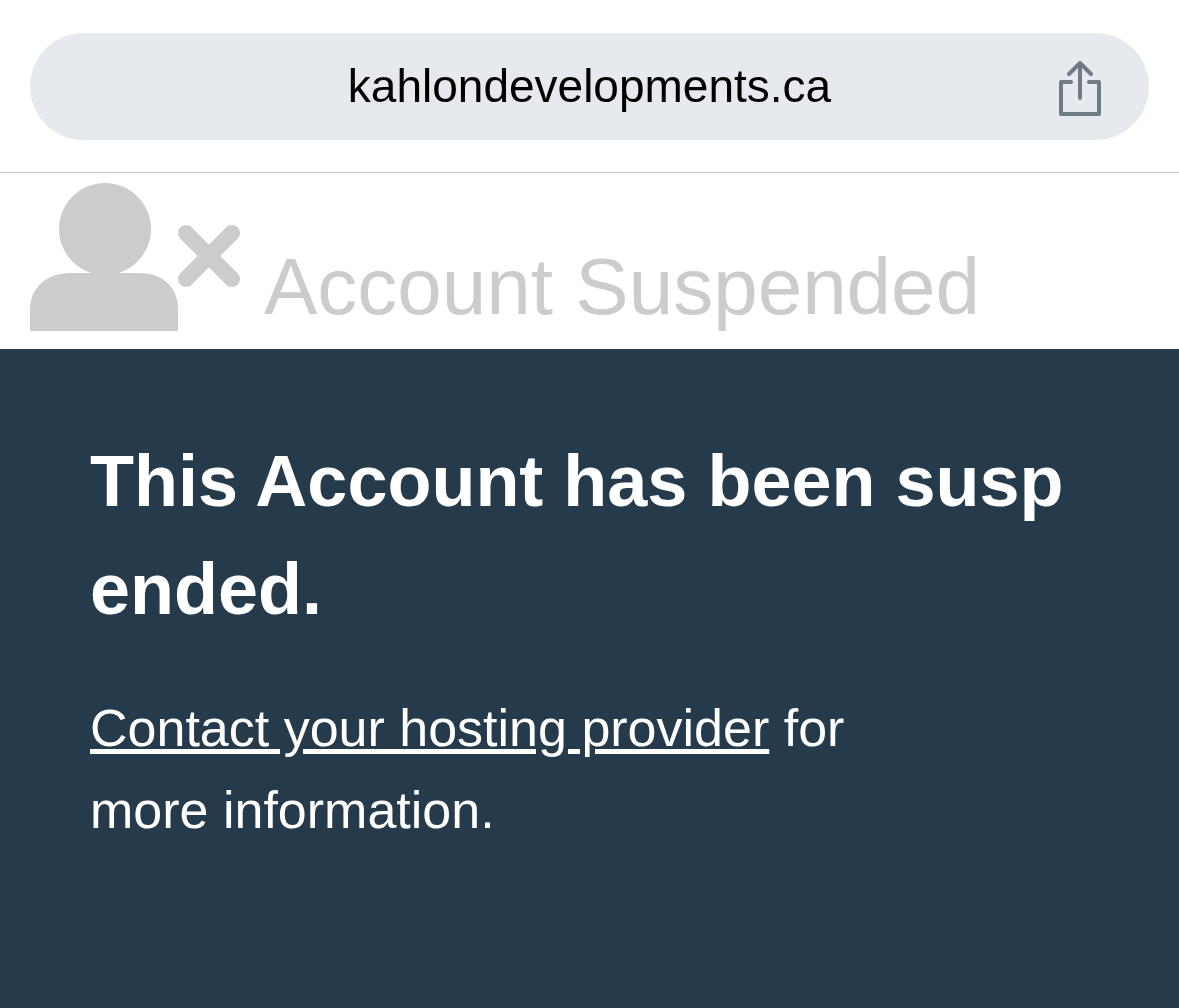 Image resolution: width=1179 pixels, height=1008 pixels. I want to click on info-paragraph: Contact your hosting provider for more information., so click(468, 769).